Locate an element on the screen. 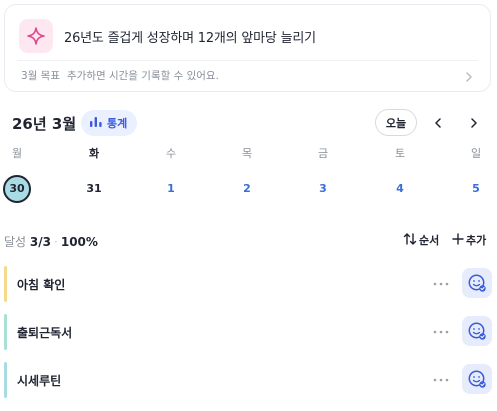 Image resolution: width=497 pixels, height=411 pixels. routine-name: 아침 확인 is located at coordinates (41, 284).